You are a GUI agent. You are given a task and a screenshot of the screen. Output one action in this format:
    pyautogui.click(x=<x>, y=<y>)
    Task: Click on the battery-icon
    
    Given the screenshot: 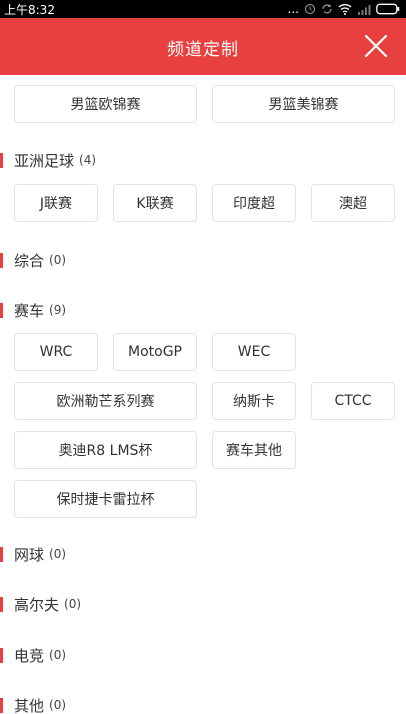 What is the action you would take?
    pyautogui.click(x=388, y=9)
    